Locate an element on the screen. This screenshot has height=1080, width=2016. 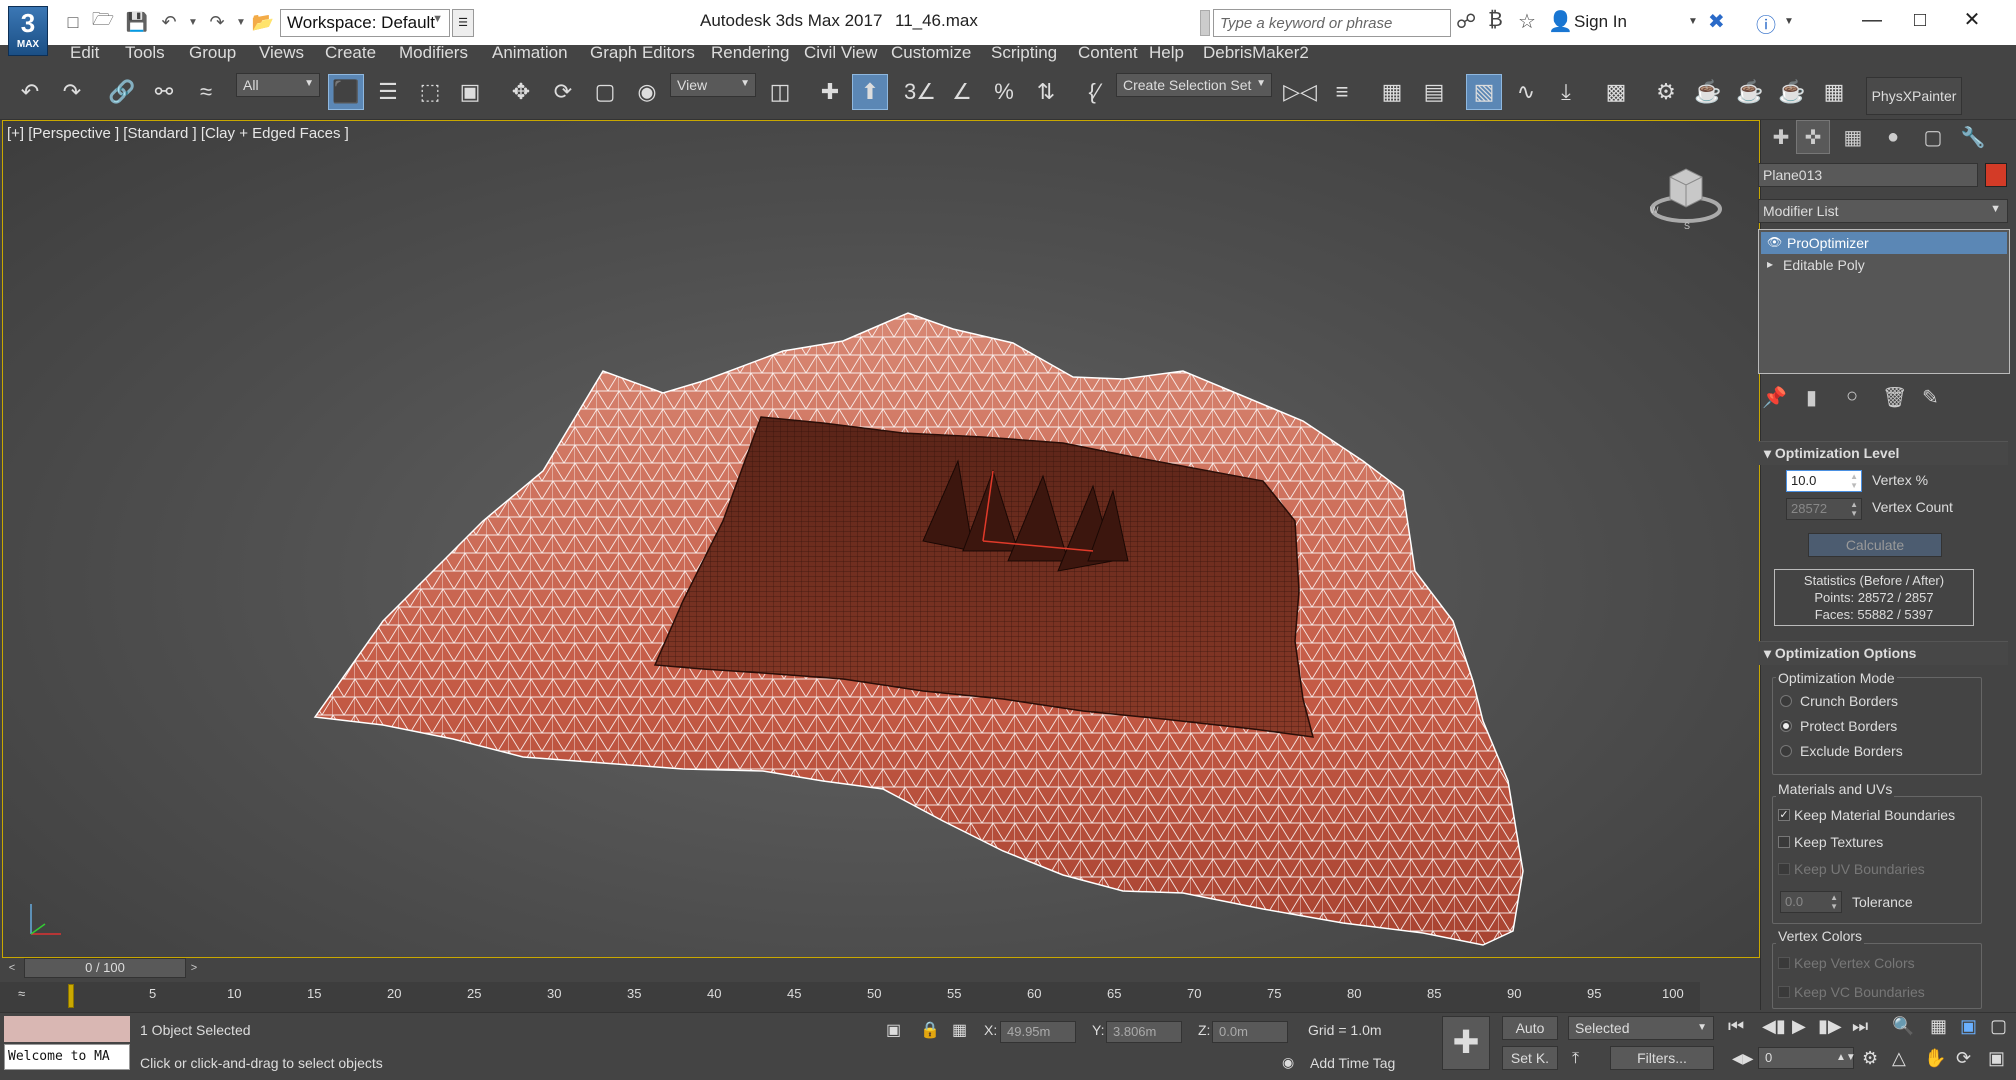
subscription-icon: ₿ is located at coordinates (1495, 20).